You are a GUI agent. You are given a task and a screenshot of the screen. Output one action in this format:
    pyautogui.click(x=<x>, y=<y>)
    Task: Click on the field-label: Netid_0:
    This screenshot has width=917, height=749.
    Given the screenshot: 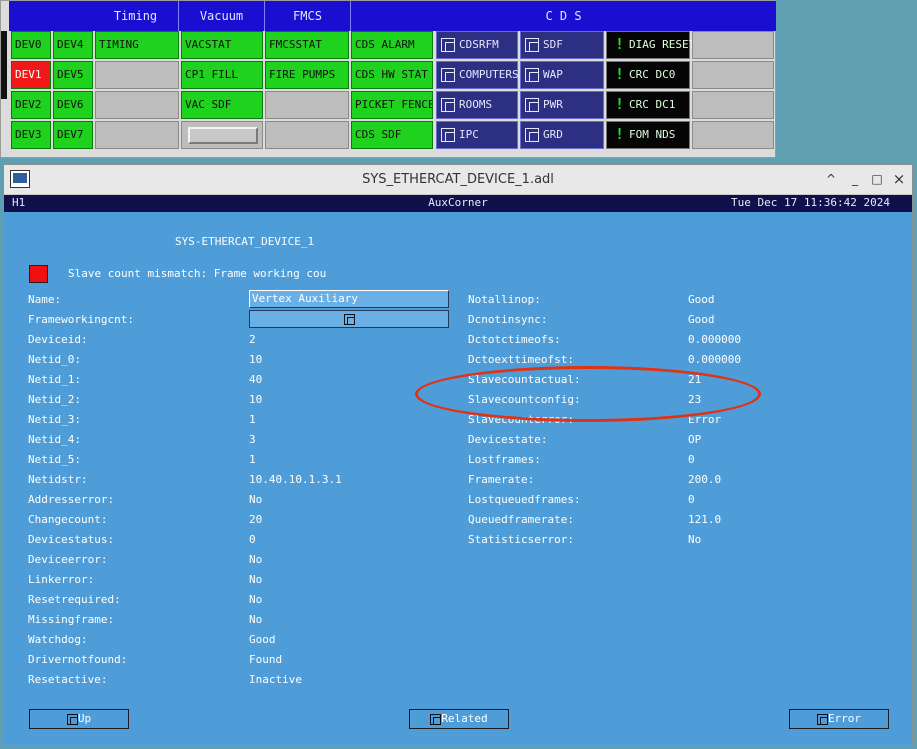 What is the action you would take?
    pyautogui.click(x=54, y=359)
    